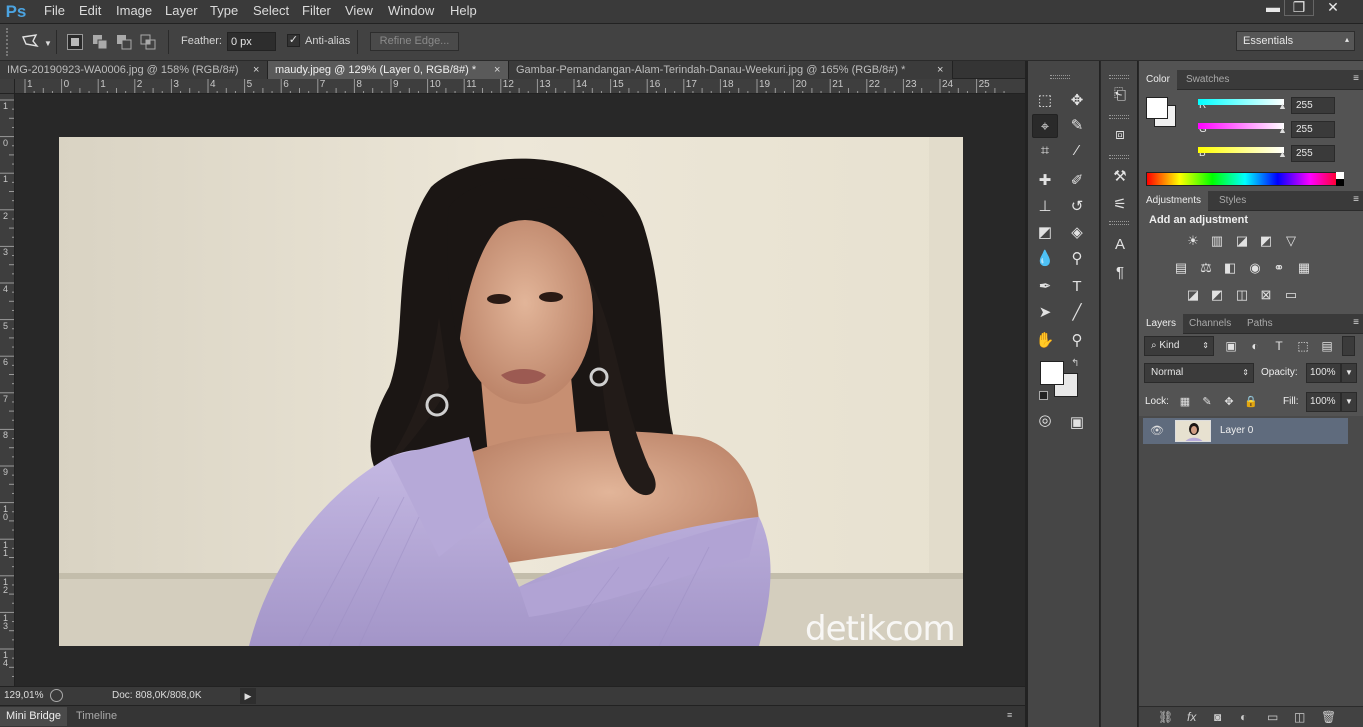 The image size is (1363, 727). What do you see at coordinates (1291, 295) in the screenshot?
I see `gradient-map-icon: ▭` at bounding box center [1291, 295].